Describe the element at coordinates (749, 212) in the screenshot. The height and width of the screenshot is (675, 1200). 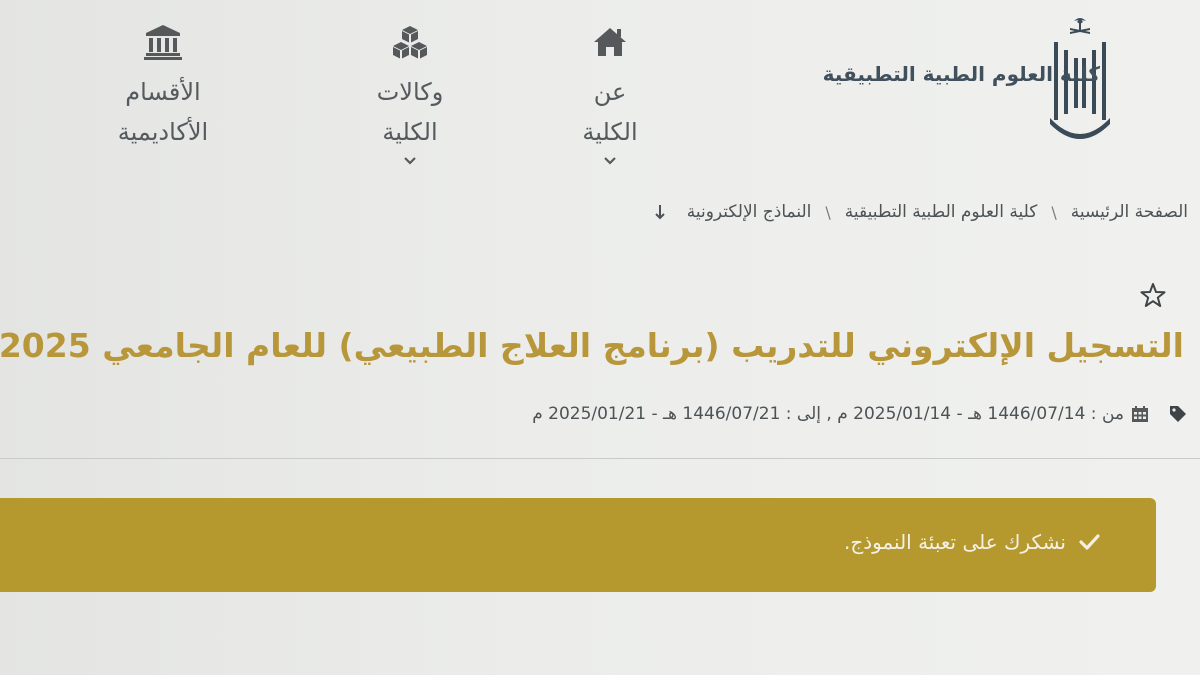
I see `breadcrumb-forms: النماذج الإلكترونية` at that location.